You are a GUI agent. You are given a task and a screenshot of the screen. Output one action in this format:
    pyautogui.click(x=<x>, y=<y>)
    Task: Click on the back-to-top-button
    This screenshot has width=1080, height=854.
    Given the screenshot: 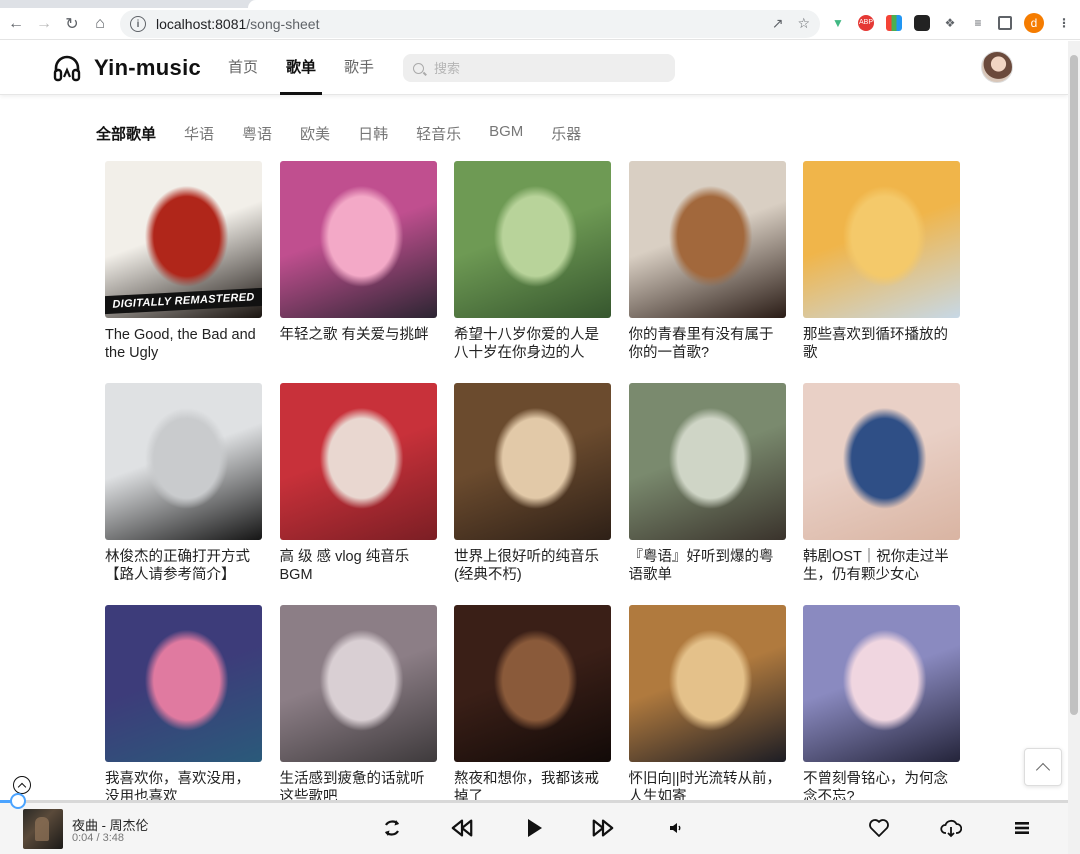 What is the action you would take?
    pyautogui.click(x=1043, y=767)
    